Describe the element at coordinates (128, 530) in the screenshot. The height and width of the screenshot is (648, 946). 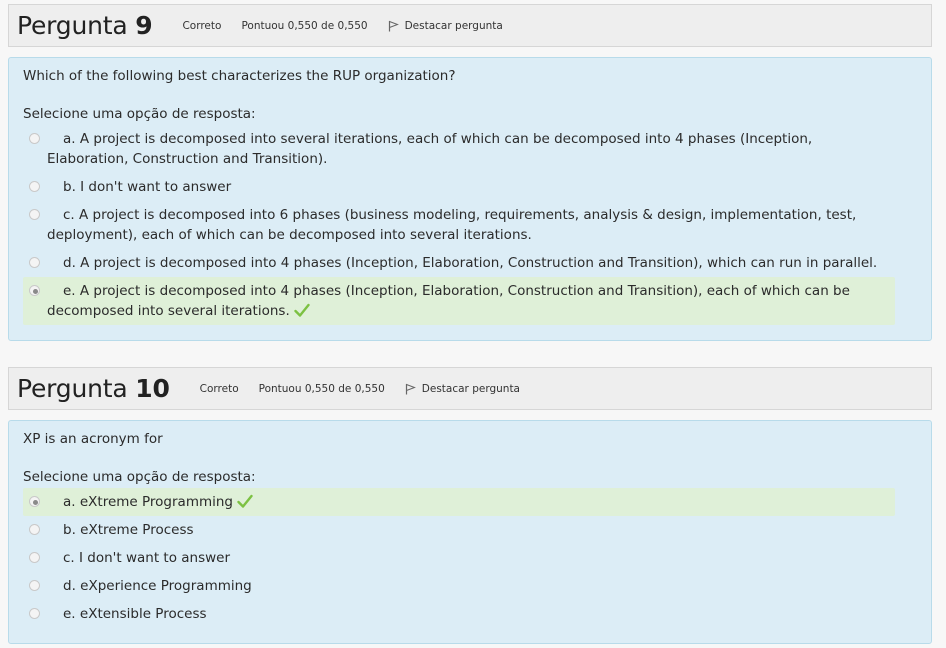
I see `answer-text: b. eXtreme Process` at that location.